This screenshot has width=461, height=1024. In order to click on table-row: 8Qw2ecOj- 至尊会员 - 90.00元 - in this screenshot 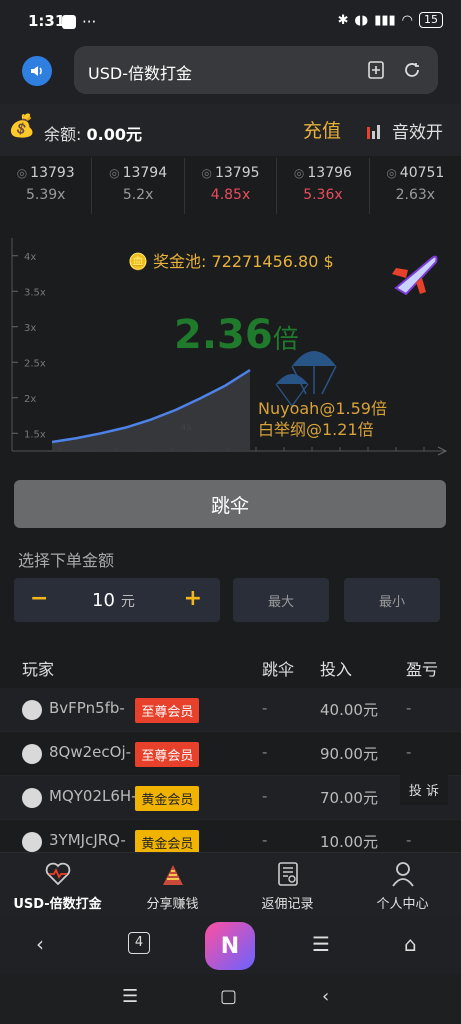, I will do `click(230, 754)`.